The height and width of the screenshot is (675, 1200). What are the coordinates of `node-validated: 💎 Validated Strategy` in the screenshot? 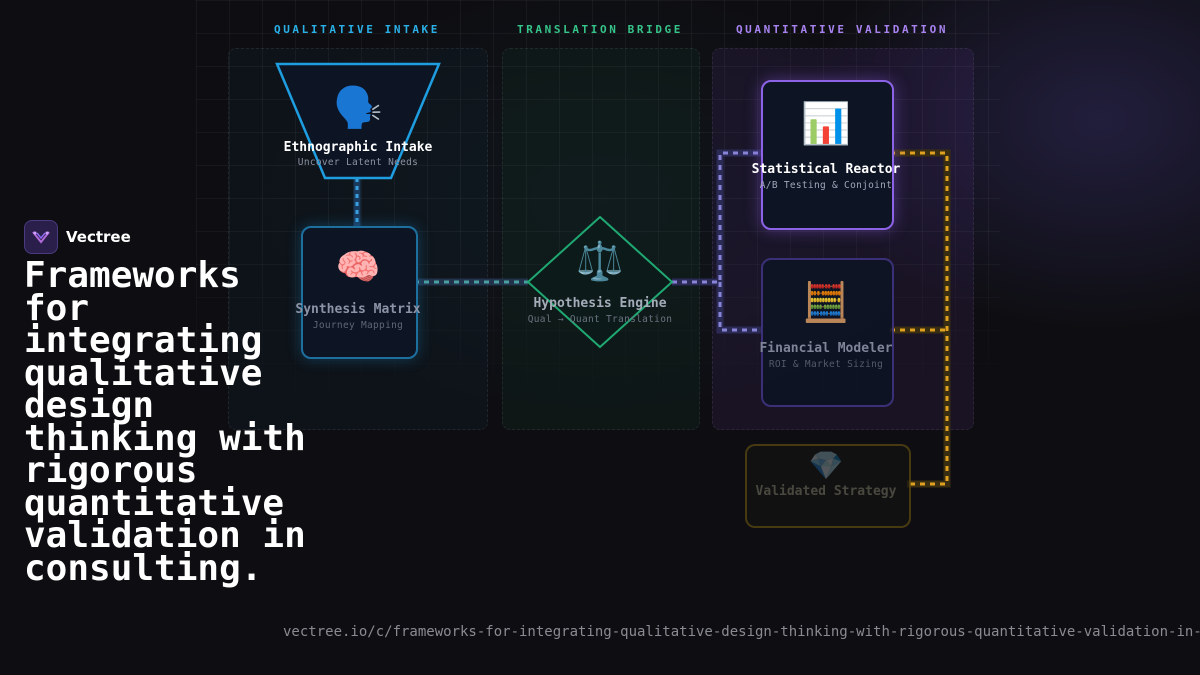 It's located at (826, 474).